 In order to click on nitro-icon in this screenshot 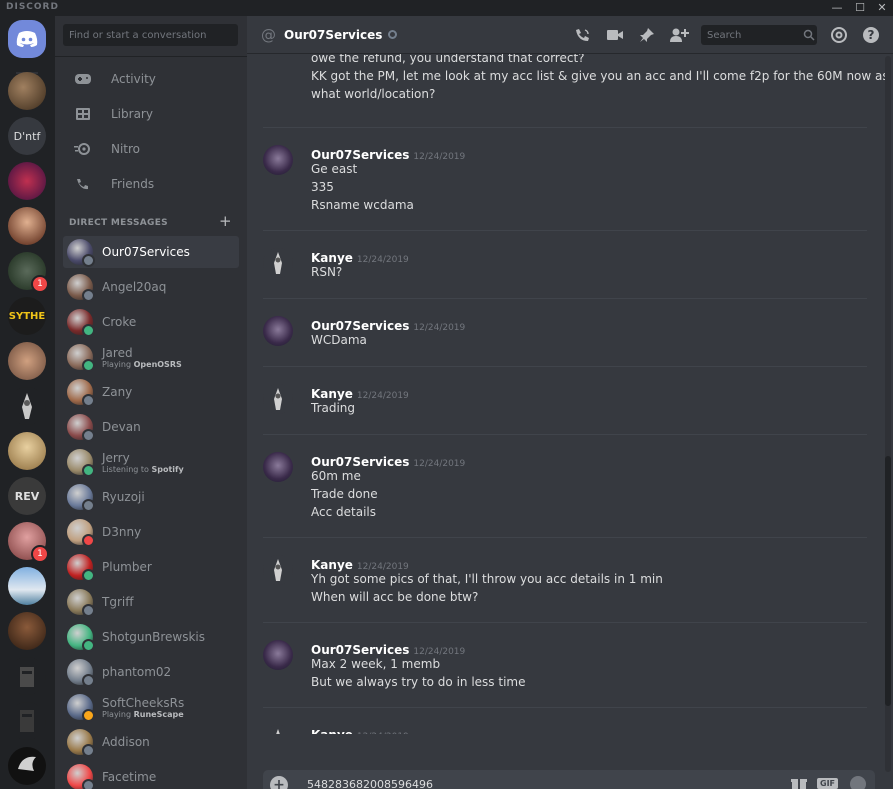, I will do `click(83, 149)`.